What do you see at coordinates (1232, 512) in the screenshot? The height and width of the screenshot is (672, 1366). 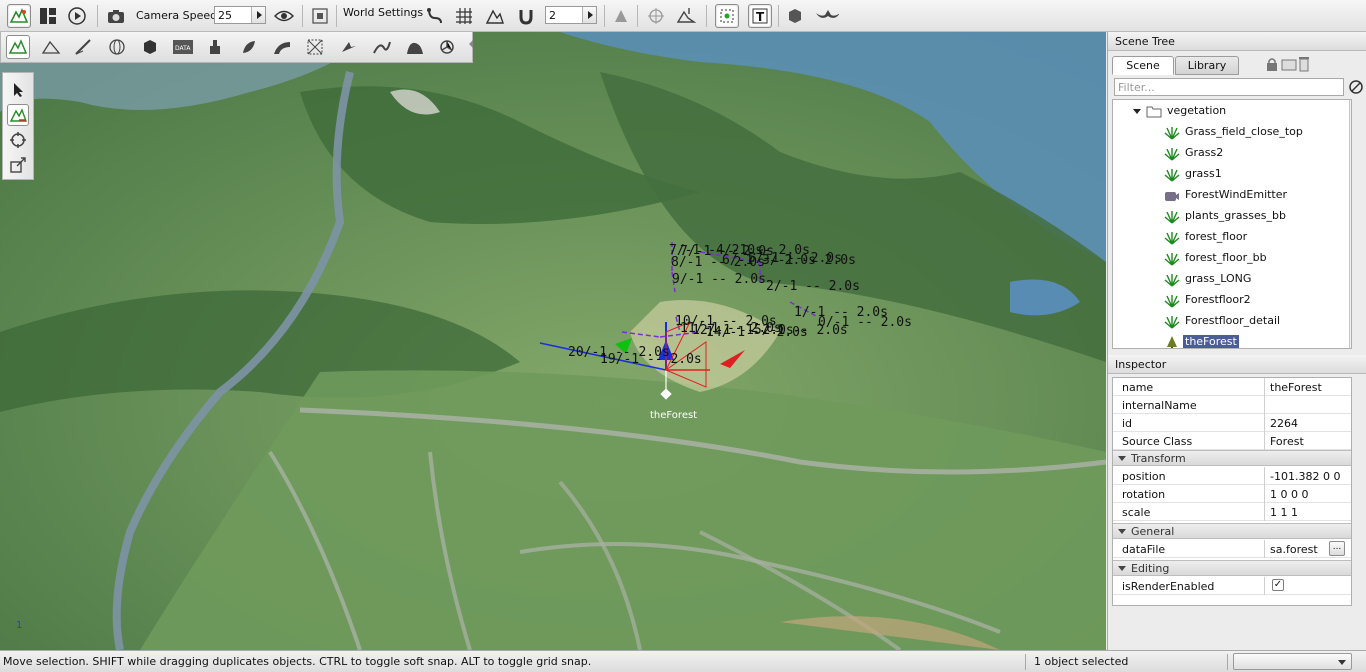 I see `inspector-row-scale: scale 1 1 1` at bounding box center [1232, 512].